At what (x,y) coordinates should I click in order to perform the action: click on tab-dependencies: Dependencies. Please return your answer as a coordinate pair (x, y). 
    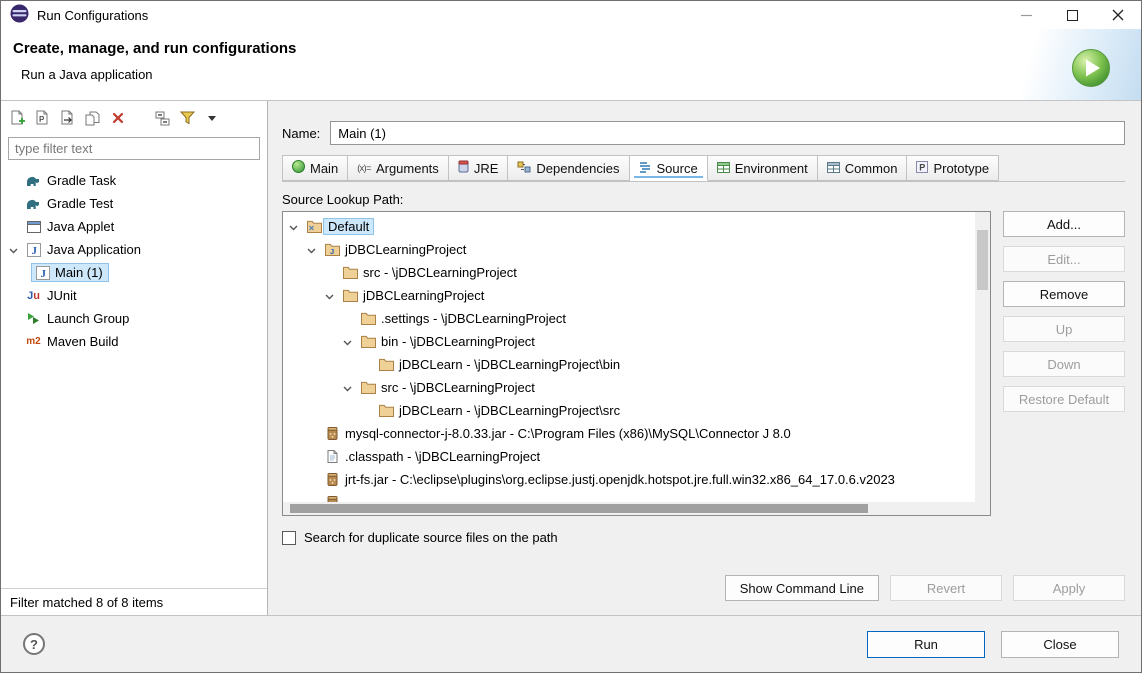
    Looking at the image, I should click on (569, 168).